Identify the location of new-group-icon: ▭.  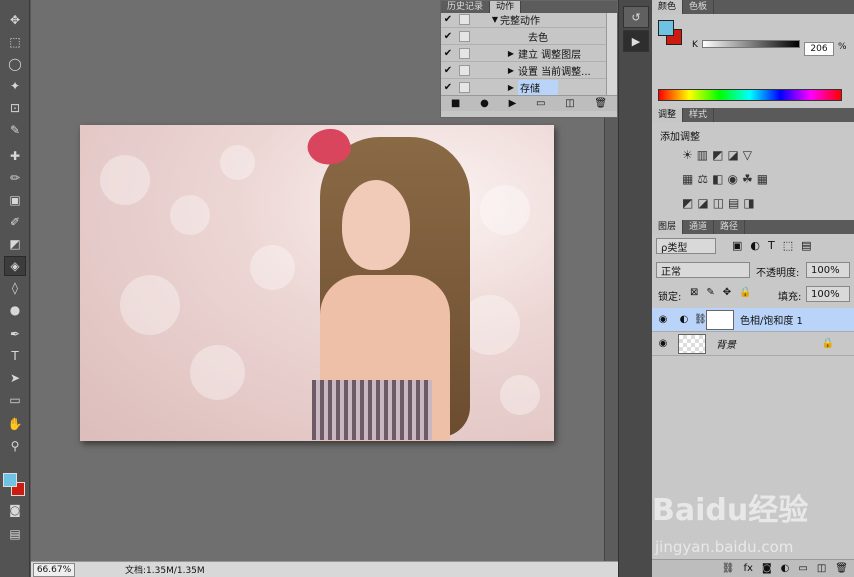
(802, 568).